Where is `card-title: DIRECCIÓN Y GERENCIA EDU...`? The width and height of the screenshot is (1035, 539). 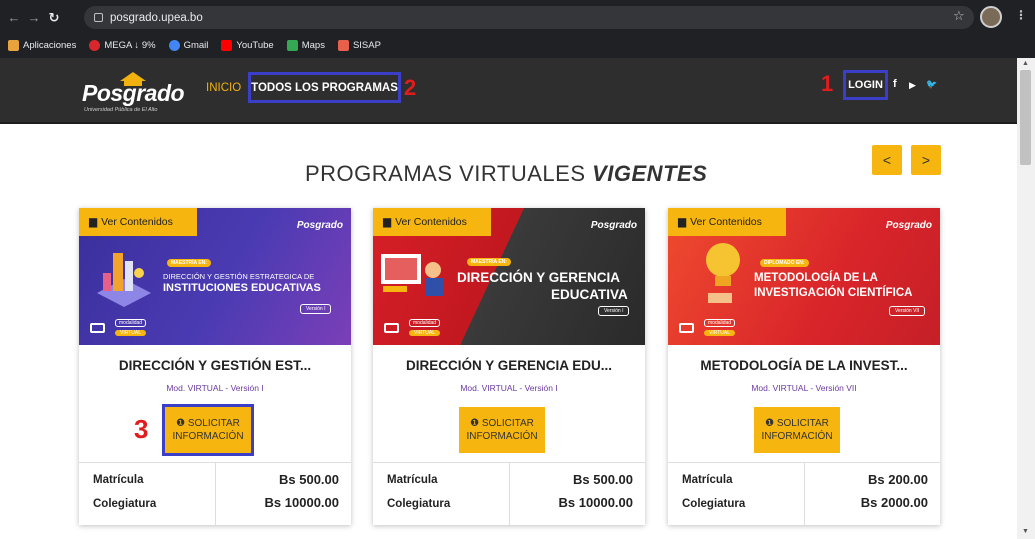 card-title: DIRECCIÓN Y GERENCIA EDU... is located at coordinates (509, 365).